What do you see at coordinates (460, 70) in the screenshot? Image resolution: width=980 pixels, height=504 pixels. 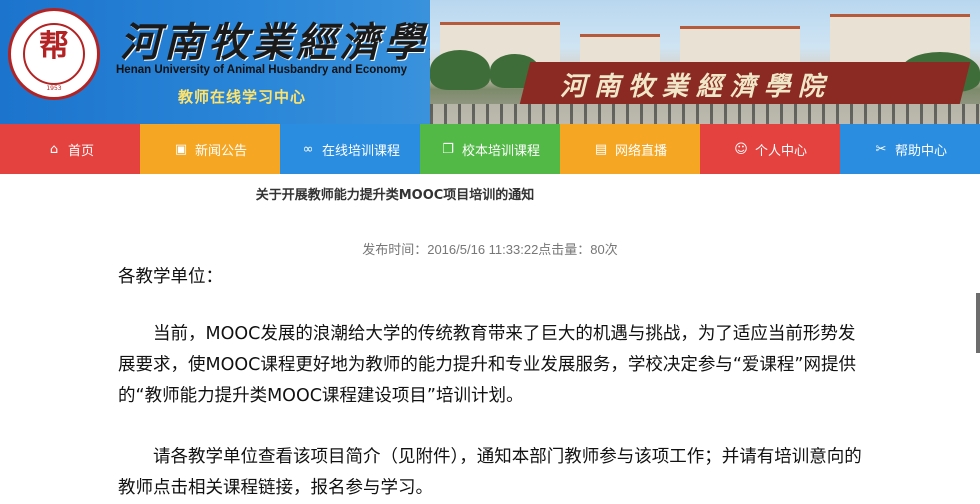 I see `campus-tree` at bounding box center [460, 70].